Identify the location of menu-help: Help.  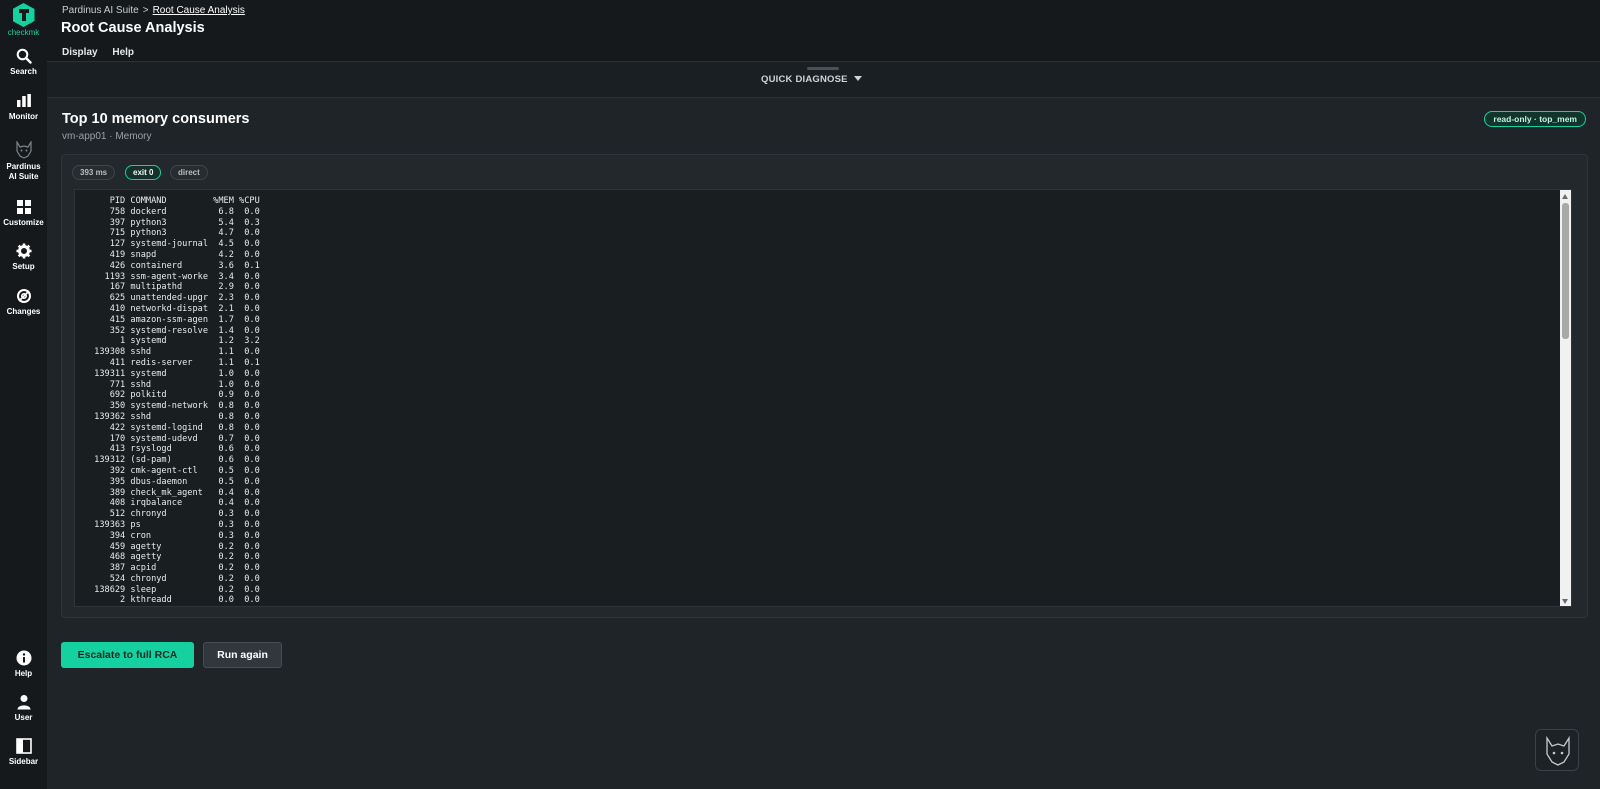
(123, 52).